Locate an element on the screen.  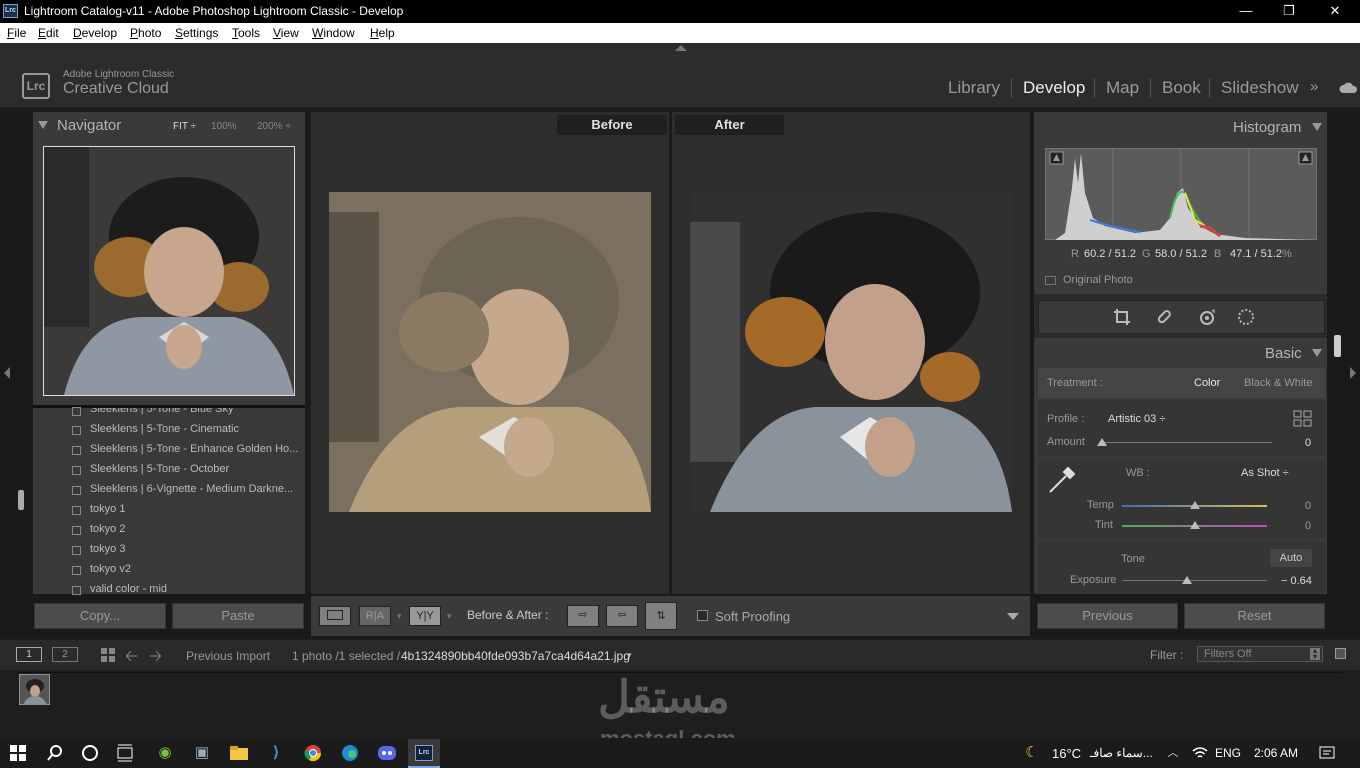
menu-view: View is located at coordinates (286, 33).